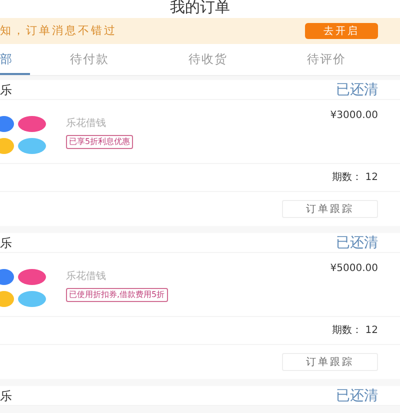  I want to click on order-price: ¥5000.00, so click(354, 269).